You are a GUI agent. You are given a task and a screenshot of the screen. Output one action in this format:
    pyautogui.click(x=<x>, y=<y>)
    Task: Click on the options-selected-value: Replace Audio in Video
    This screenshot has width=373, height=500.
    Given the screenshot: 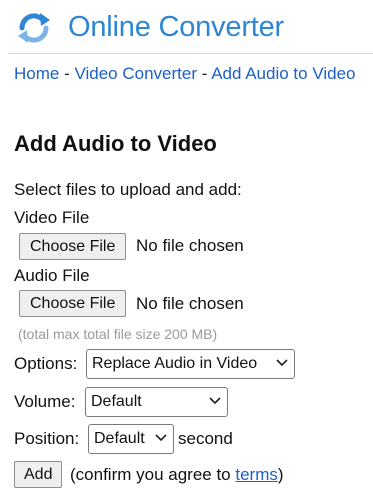 What is the action you would take?
    pyautogui.click(x=175, y=363)
    